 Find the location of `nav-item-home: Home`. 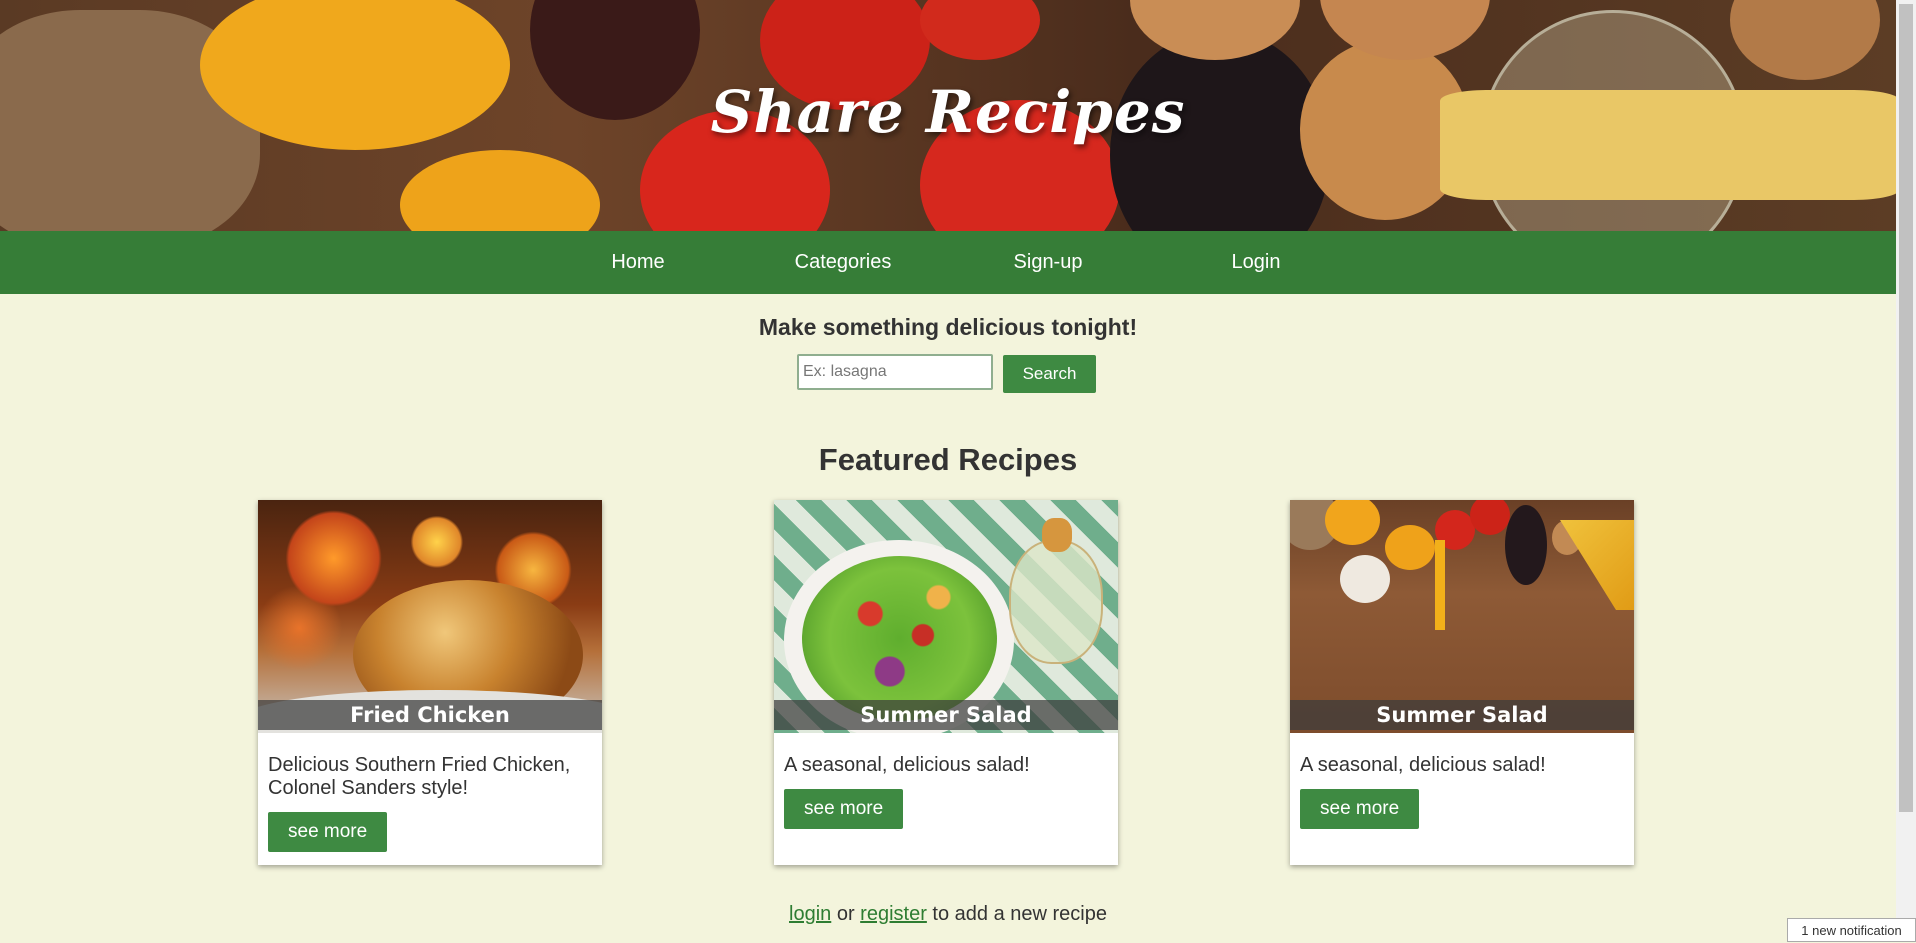

nav-item-home: Home is located at coordinates (638, 262).